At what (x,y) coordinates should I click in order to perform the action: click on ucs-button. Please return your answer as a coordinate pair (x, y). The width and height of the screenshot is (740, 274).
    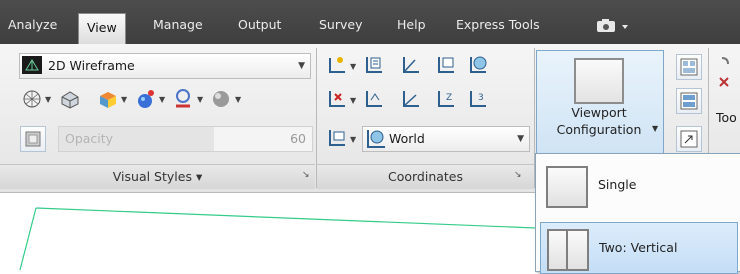
    Looking at the image, I should click on (337, 65).